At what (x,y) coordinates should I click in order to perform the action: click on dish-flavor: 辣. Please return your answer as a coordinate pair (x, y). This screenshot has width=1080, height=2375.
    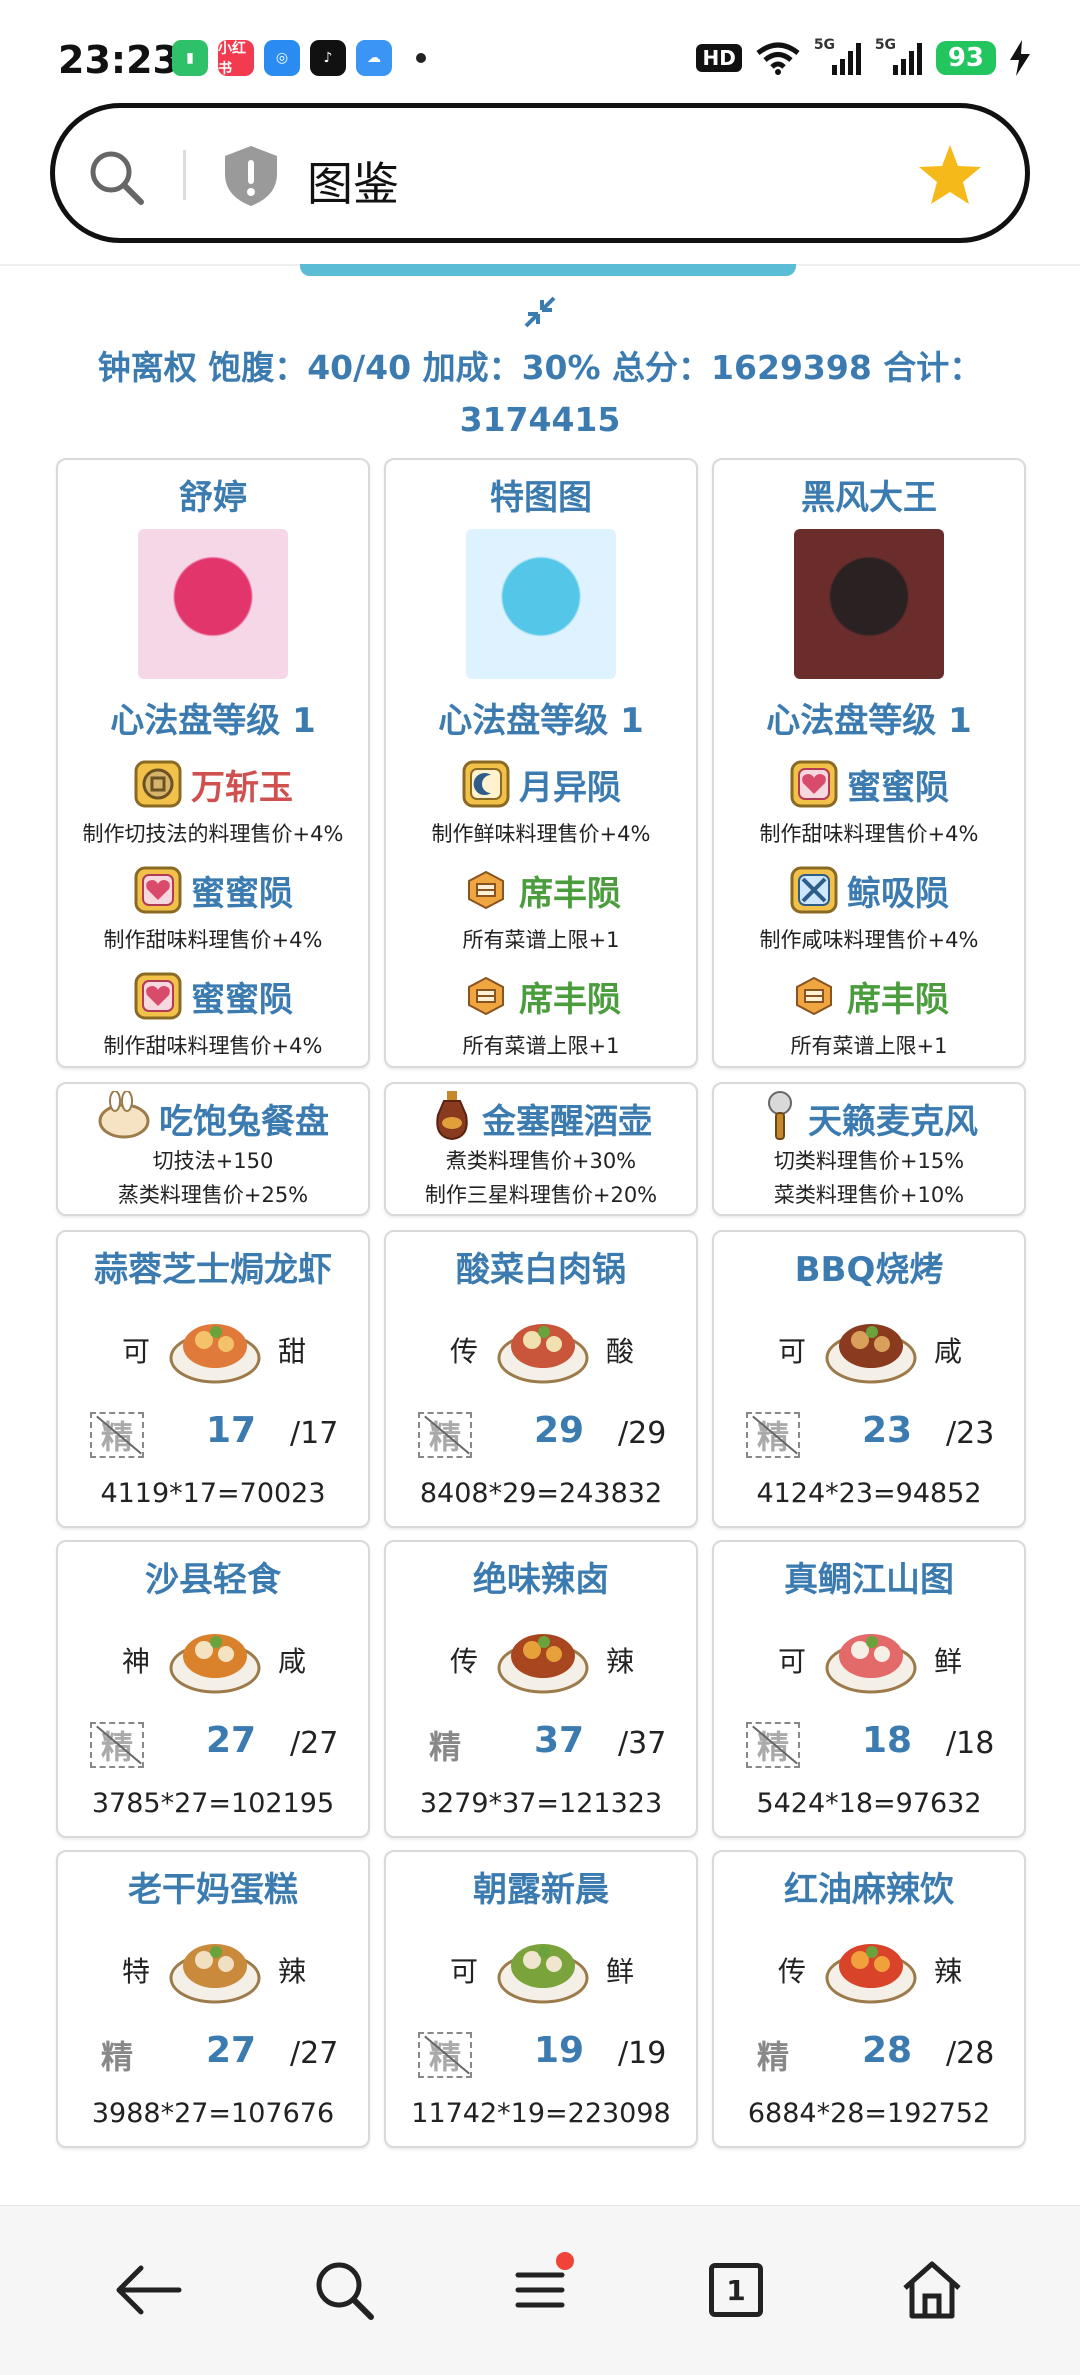
    Looking at the image, I should click on (619, 1661).